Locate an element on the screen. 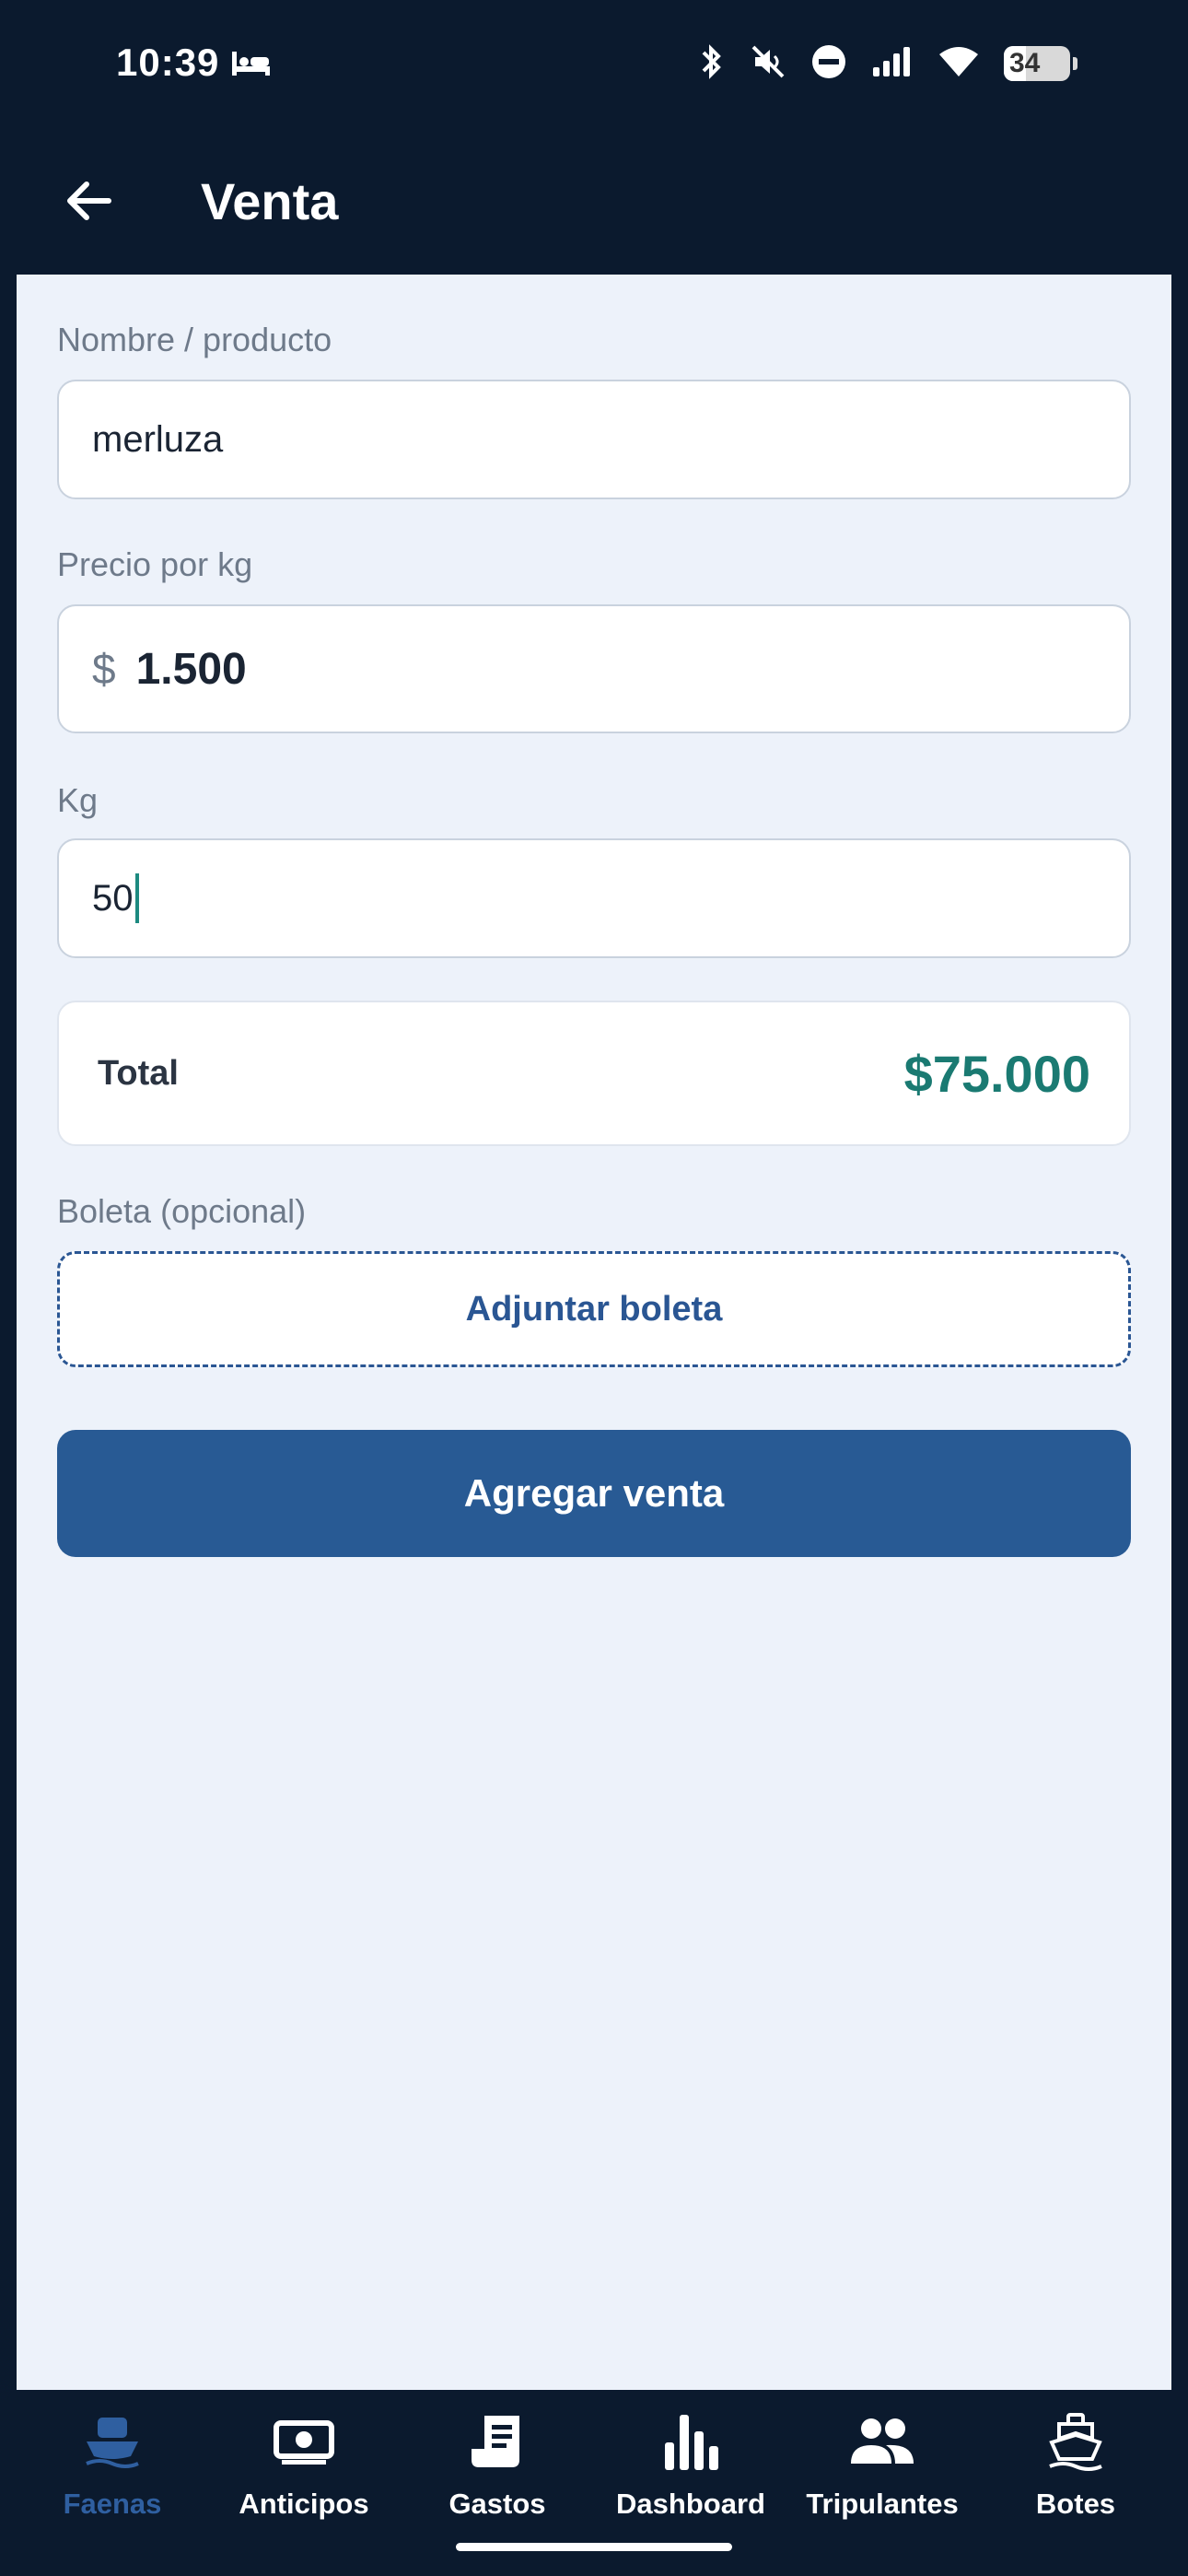 The image size is (1188, 2576). status-icons: 34 is located at coordinates (887, 64).